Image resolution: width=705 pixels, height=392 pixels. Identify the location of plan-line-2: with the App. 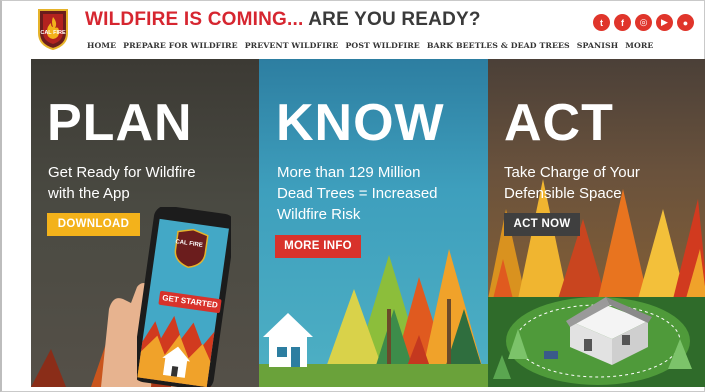
(89, 193).